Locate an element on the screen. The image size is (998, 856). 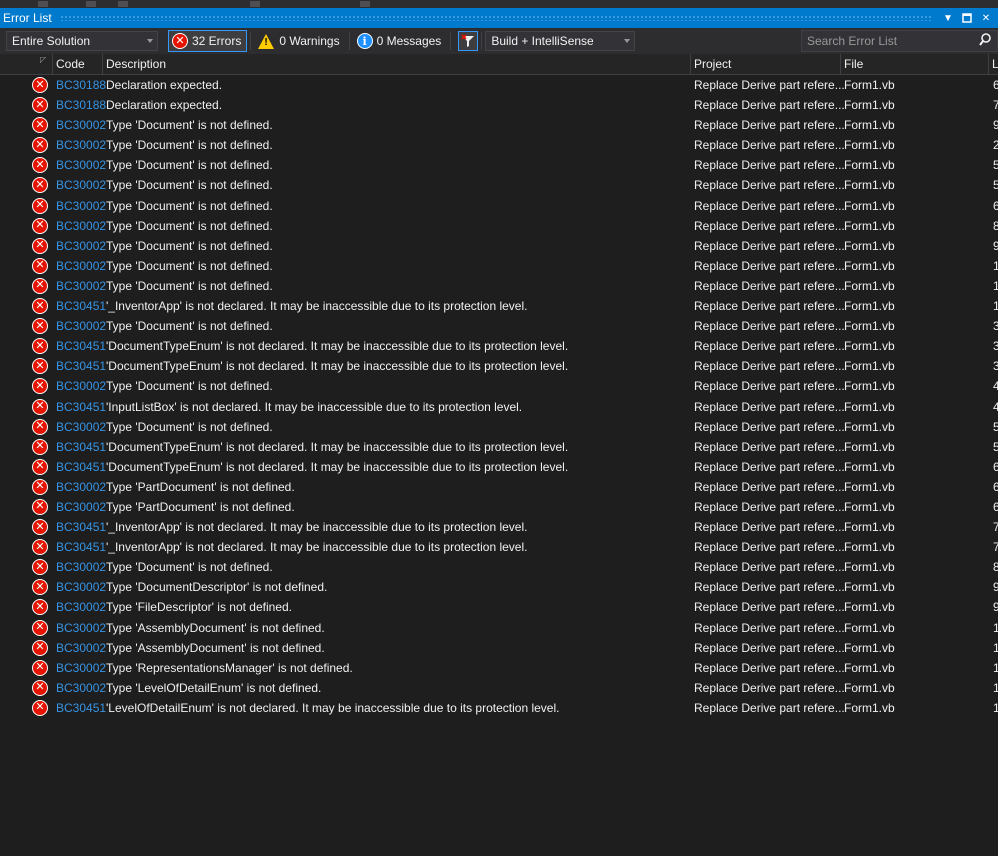
error-description: Declaration expected. is located at coordinates (164, 105).